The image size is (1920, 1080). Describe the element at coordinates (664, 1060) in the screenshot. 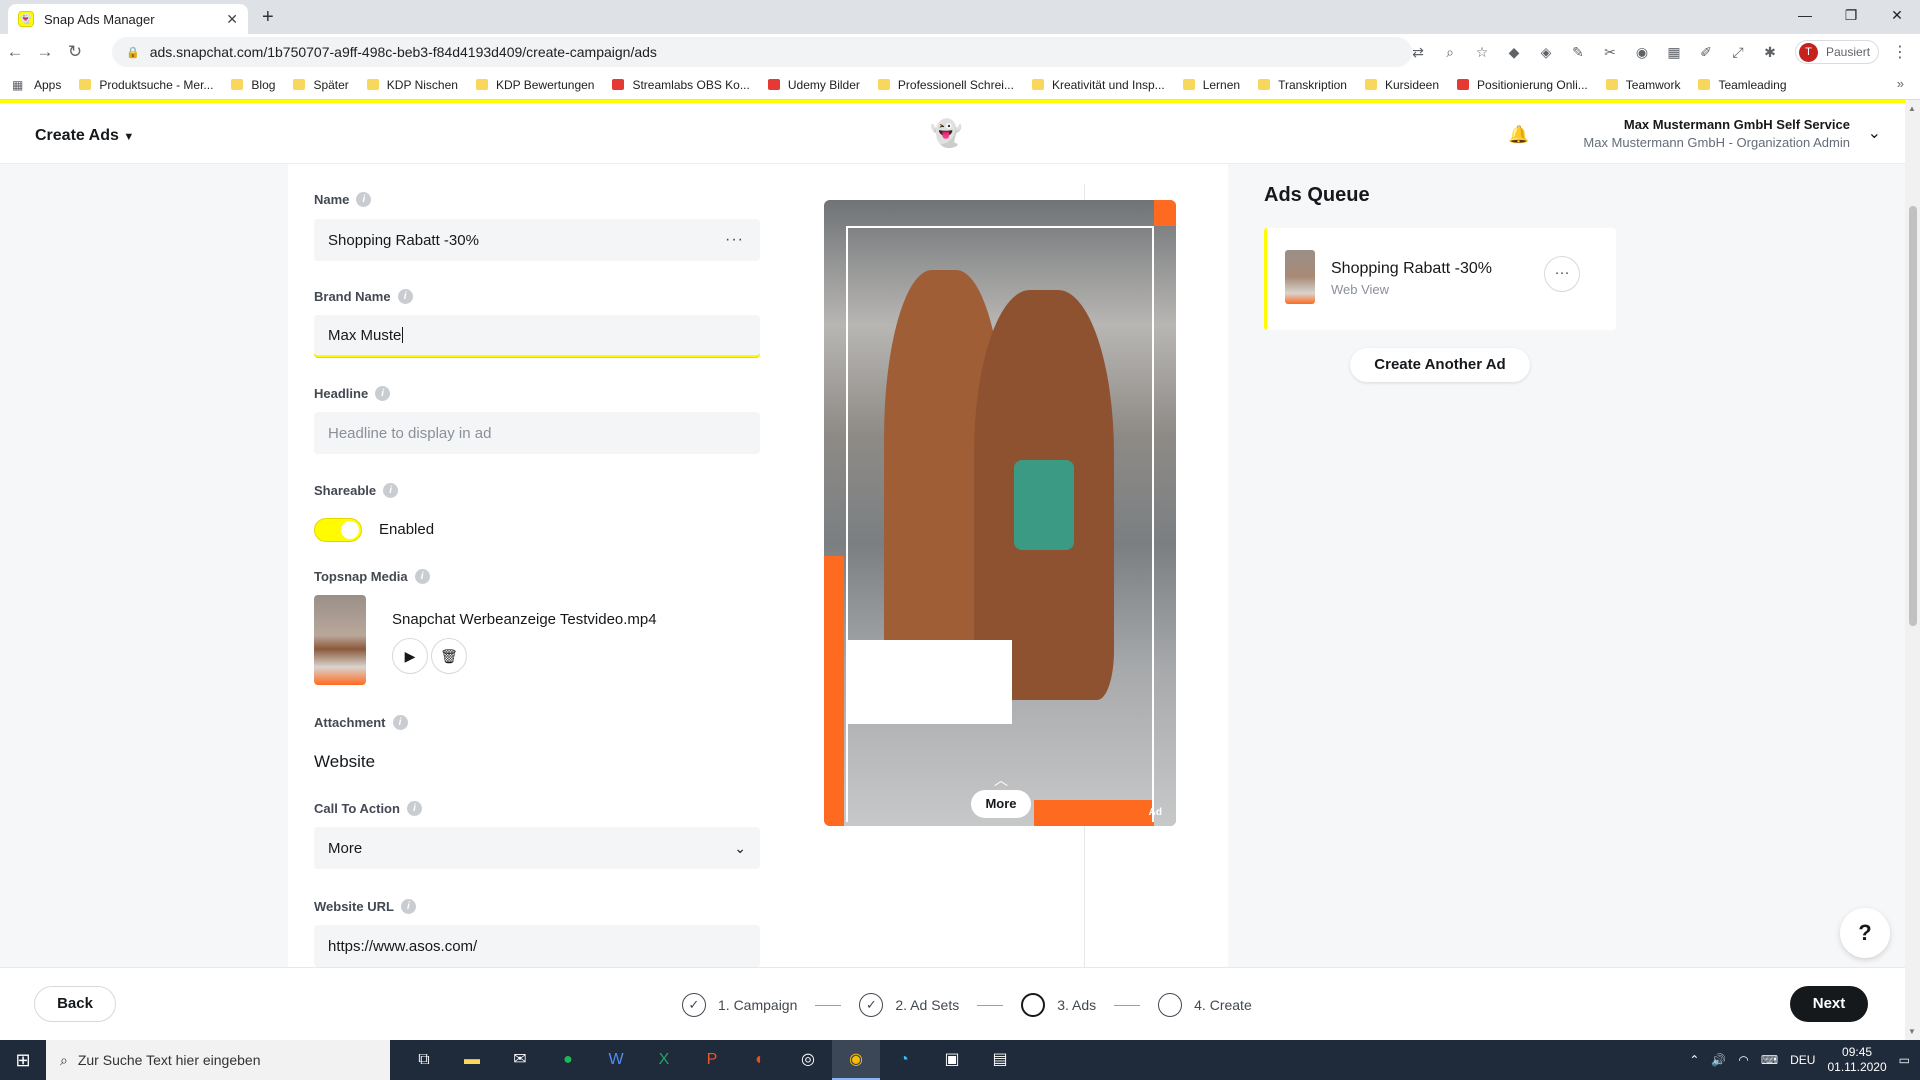

I see `excel-icon: X` at that location.